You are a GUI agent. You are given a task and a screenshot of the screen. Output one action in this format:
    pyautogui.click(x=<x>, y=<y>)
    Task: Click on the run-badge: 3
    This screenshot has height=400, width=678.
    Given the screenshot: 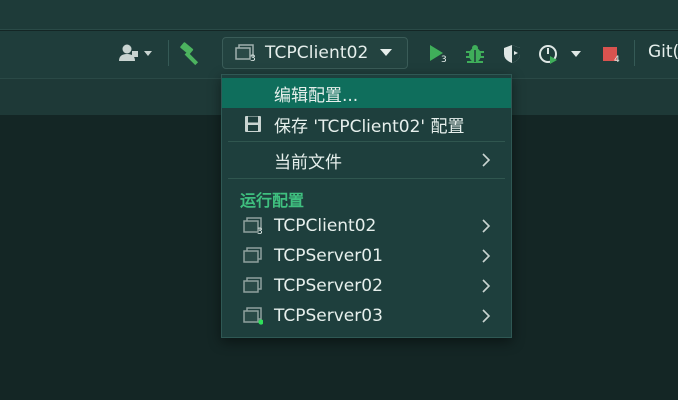 What is the action you would take?
    pyautogui.click(x=444, y=60)
    